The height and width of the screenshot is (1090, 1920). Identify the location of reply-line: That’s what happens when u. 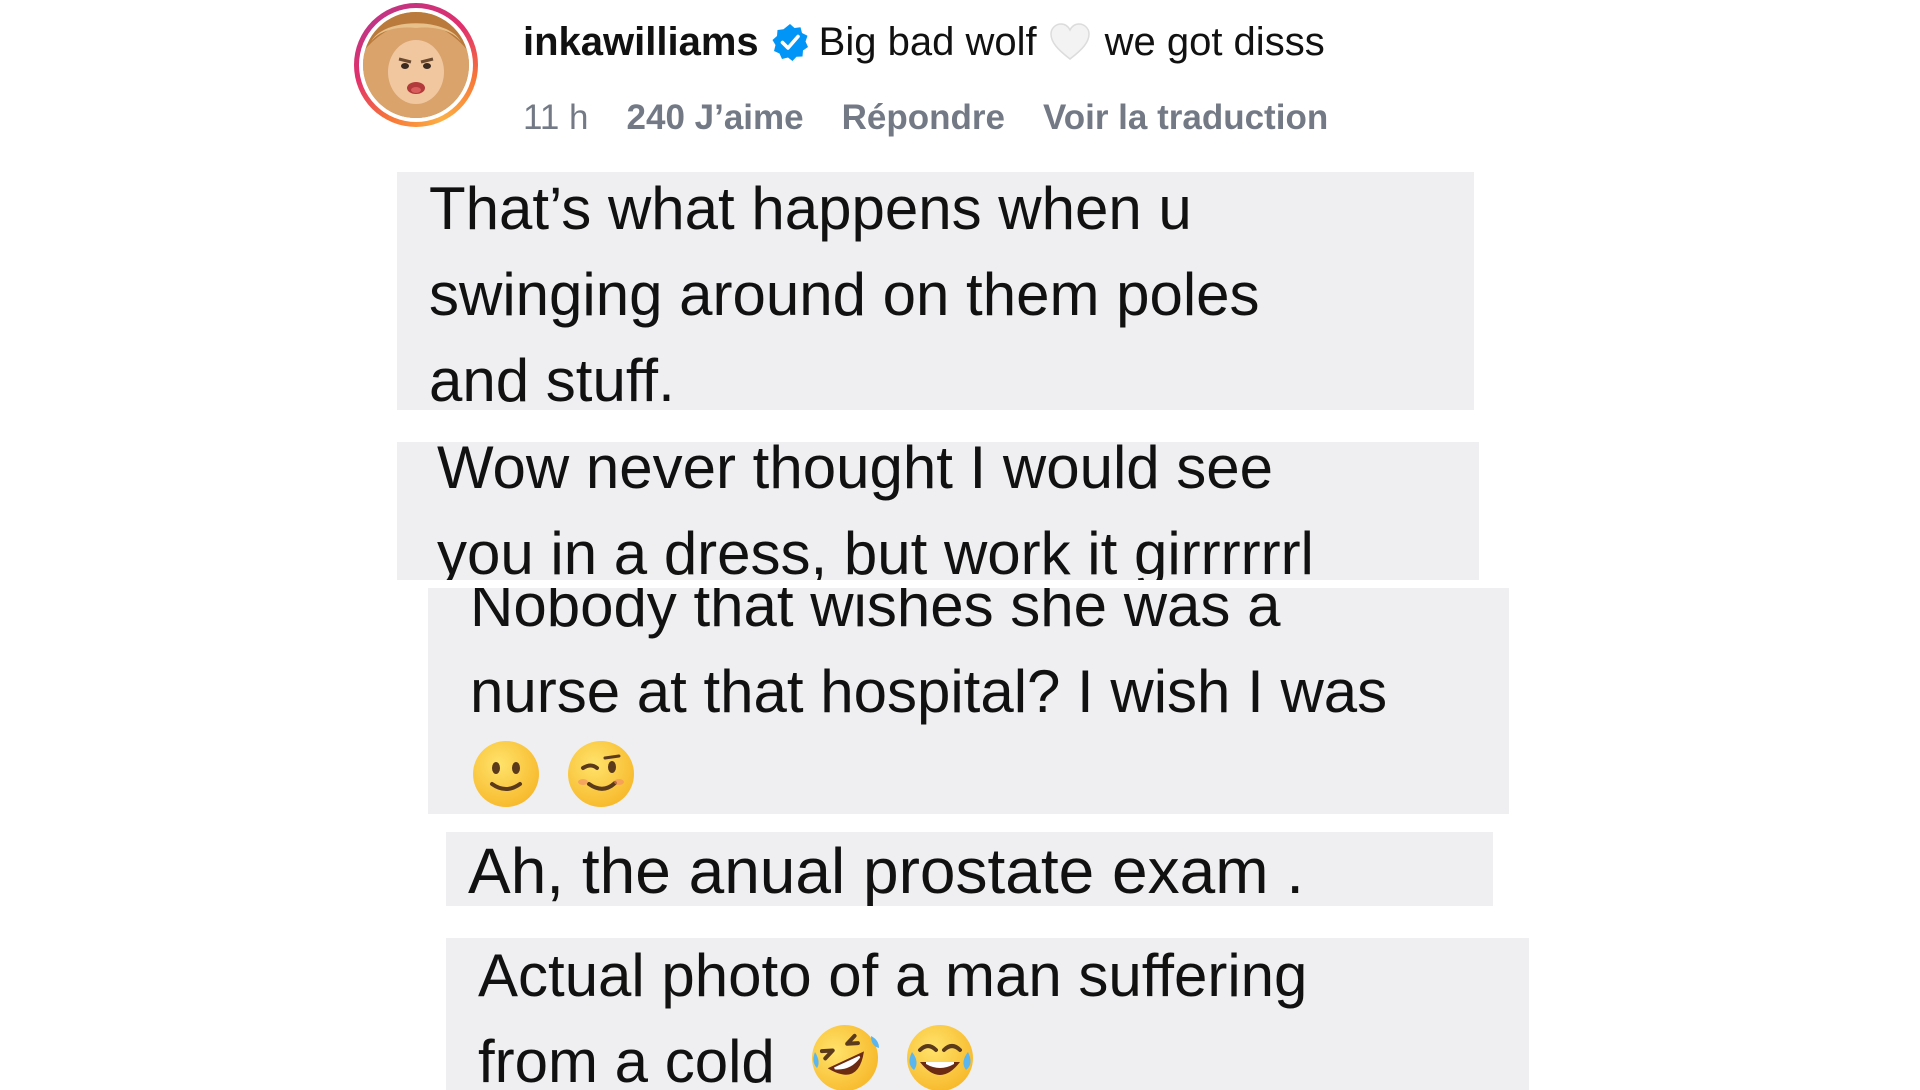
(810, 208).